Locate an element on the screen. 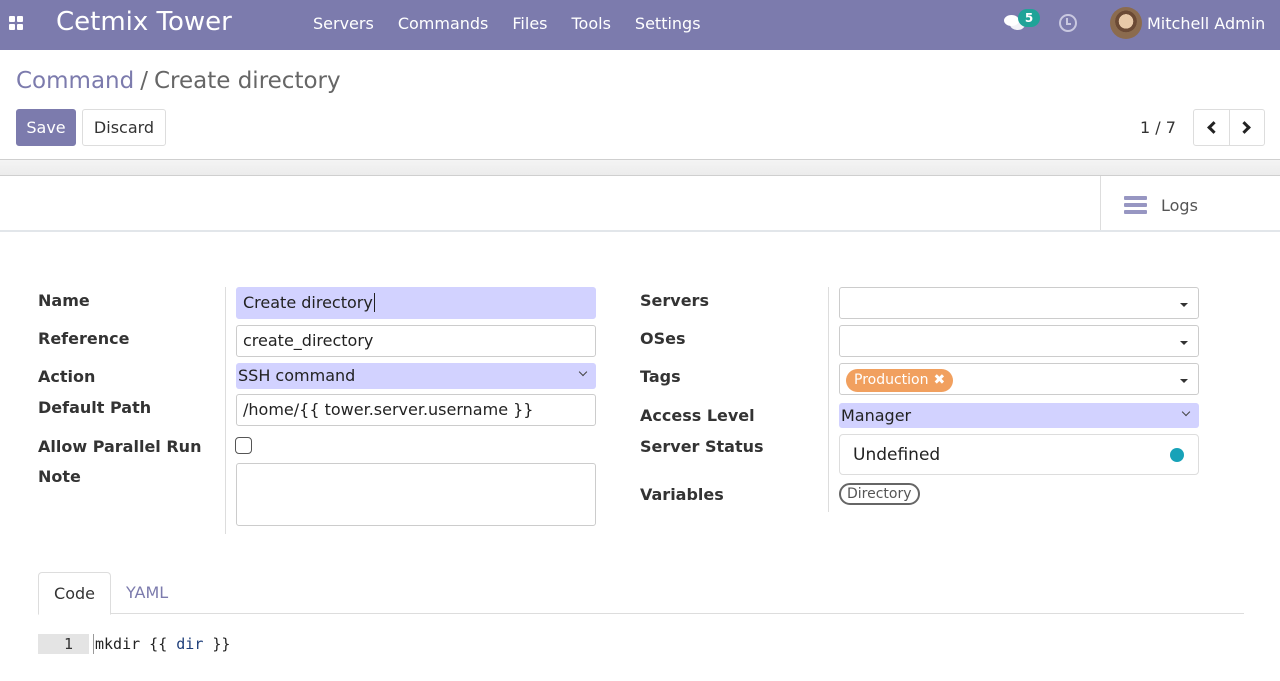  name-value: Create directory is located at coordinates (308, 302).